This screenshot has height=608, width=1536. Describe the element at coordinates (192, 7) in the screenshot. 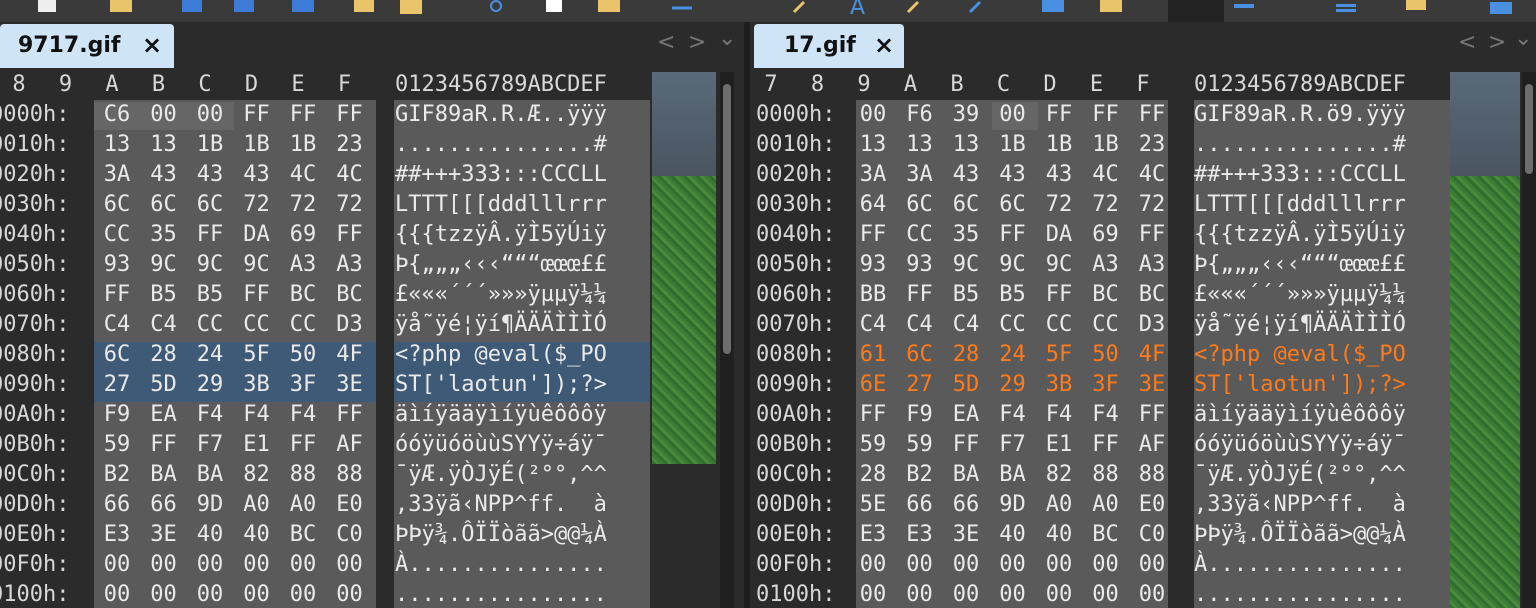

I see `save-icon` at that location.